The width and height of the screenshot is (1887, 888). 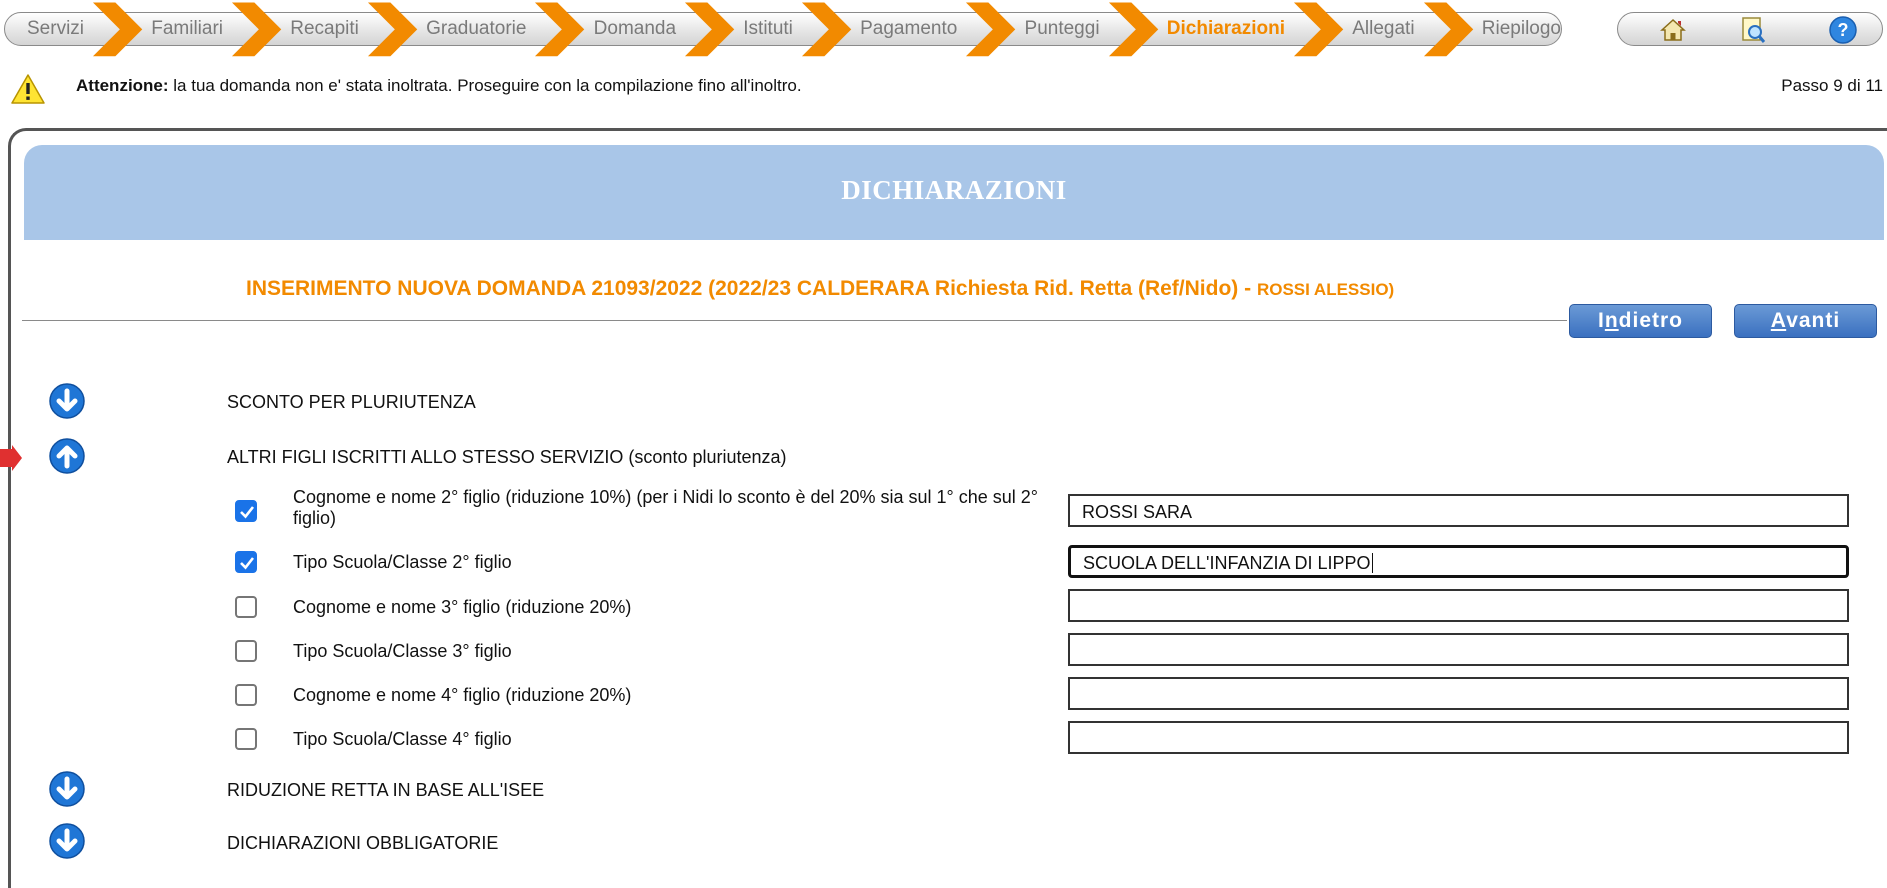 I want to click on checkbox-figlio3-nome, so click(x=246, y=607).